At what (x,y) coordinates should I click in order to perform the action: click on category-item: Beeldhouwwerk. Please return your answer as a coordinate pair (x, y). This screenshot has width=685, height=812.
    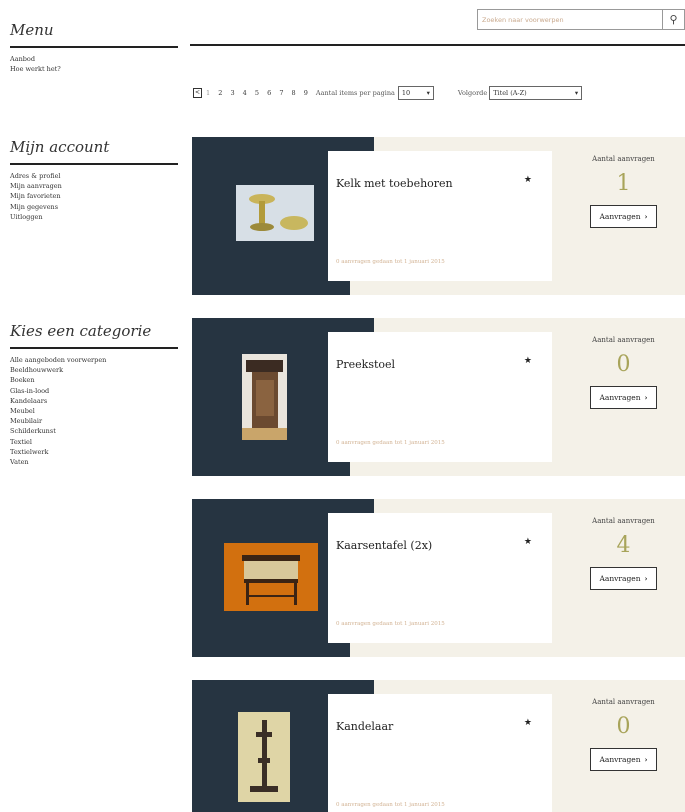
    Looking at the image, I should click on (94, 370).